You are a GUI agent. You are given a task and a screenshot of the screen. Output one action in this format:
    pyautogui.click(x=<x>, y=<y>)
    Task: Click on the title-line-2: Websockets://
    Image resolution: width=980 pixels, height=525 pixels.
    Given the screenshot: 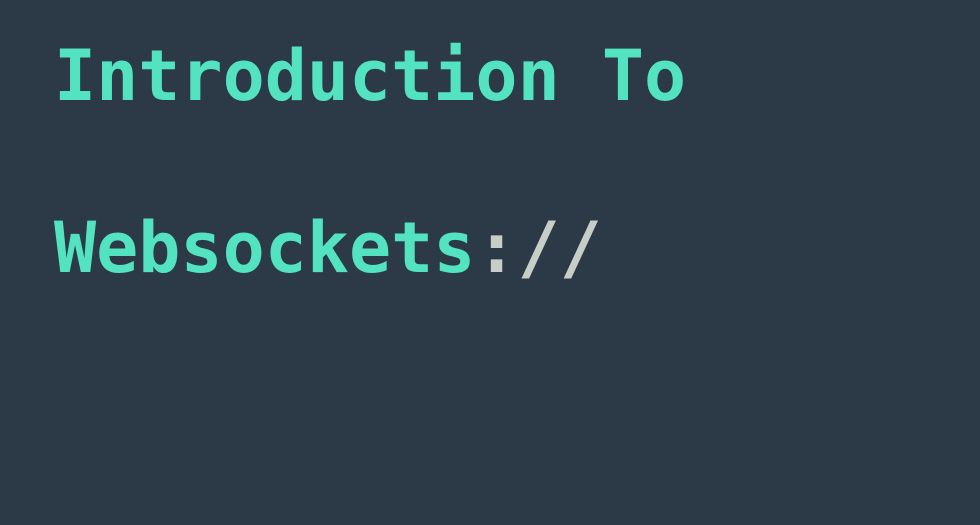 What is the action you would take?
    pyautogui.click(x=328, y=248)
    